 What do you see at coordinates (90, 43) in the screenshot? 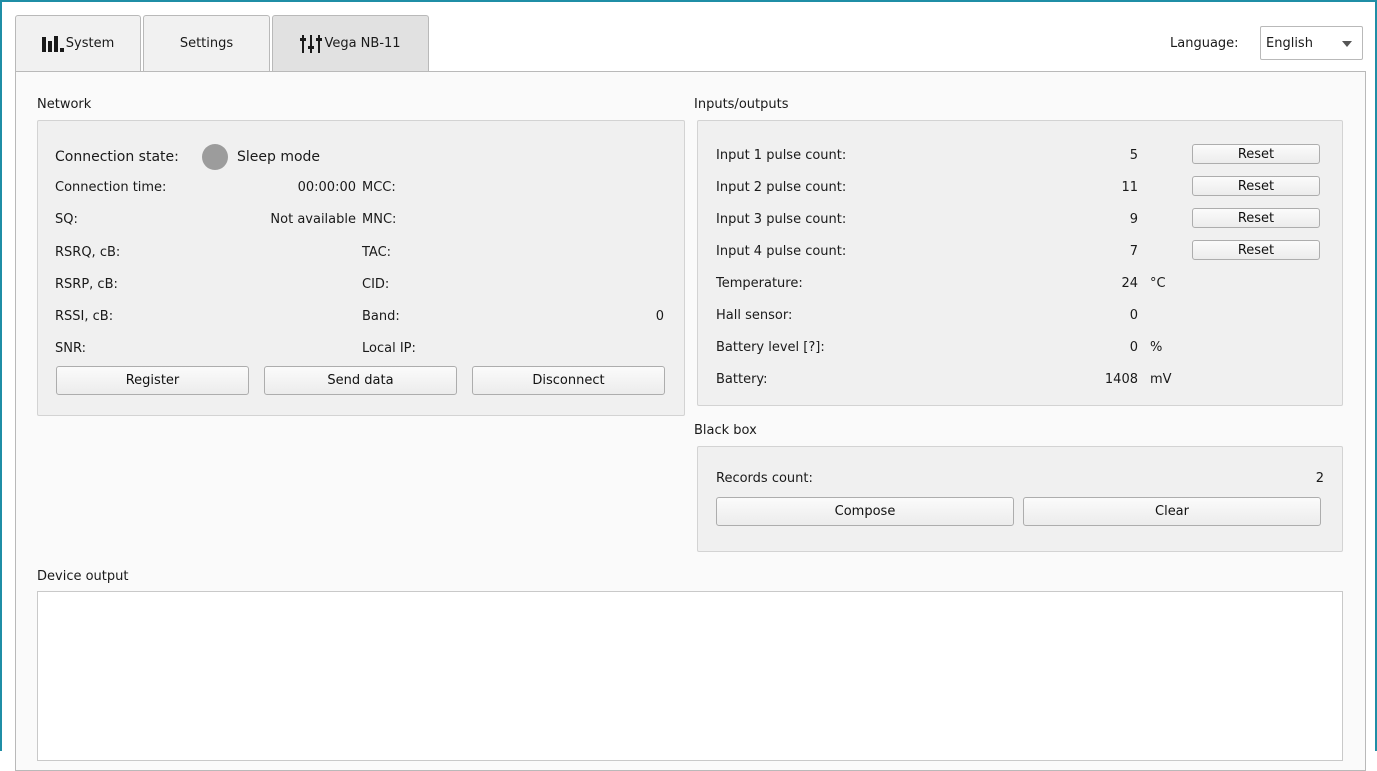
I see `tab-system-label: System` at bounding box center [90, 43].